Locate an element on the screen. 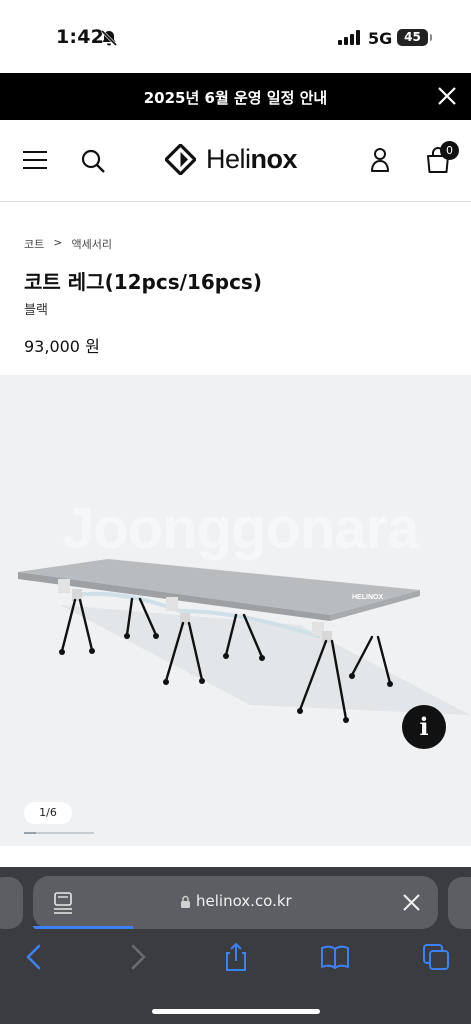 The width and height of the screenshot is (471, 1024). lock-icon is located at coordinates (185, 901).